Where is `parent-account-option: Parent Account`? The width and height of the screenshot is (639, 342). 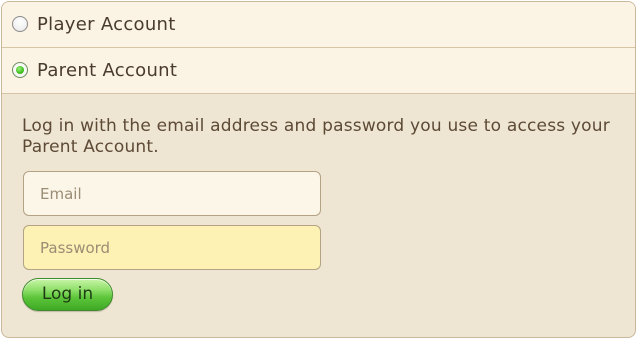
parent-account-option: Parent Account is located at coordinates (318, 71).